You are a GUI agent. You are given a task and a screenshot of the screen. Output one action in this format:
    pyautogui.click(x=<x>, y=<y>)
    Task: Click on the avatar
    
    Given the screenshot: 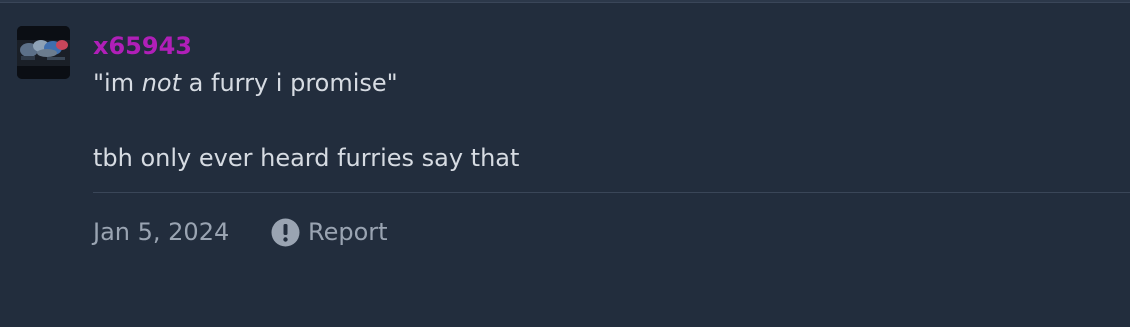 What is the action you would take?
    pyautogui.click(x=43, y=52)
    